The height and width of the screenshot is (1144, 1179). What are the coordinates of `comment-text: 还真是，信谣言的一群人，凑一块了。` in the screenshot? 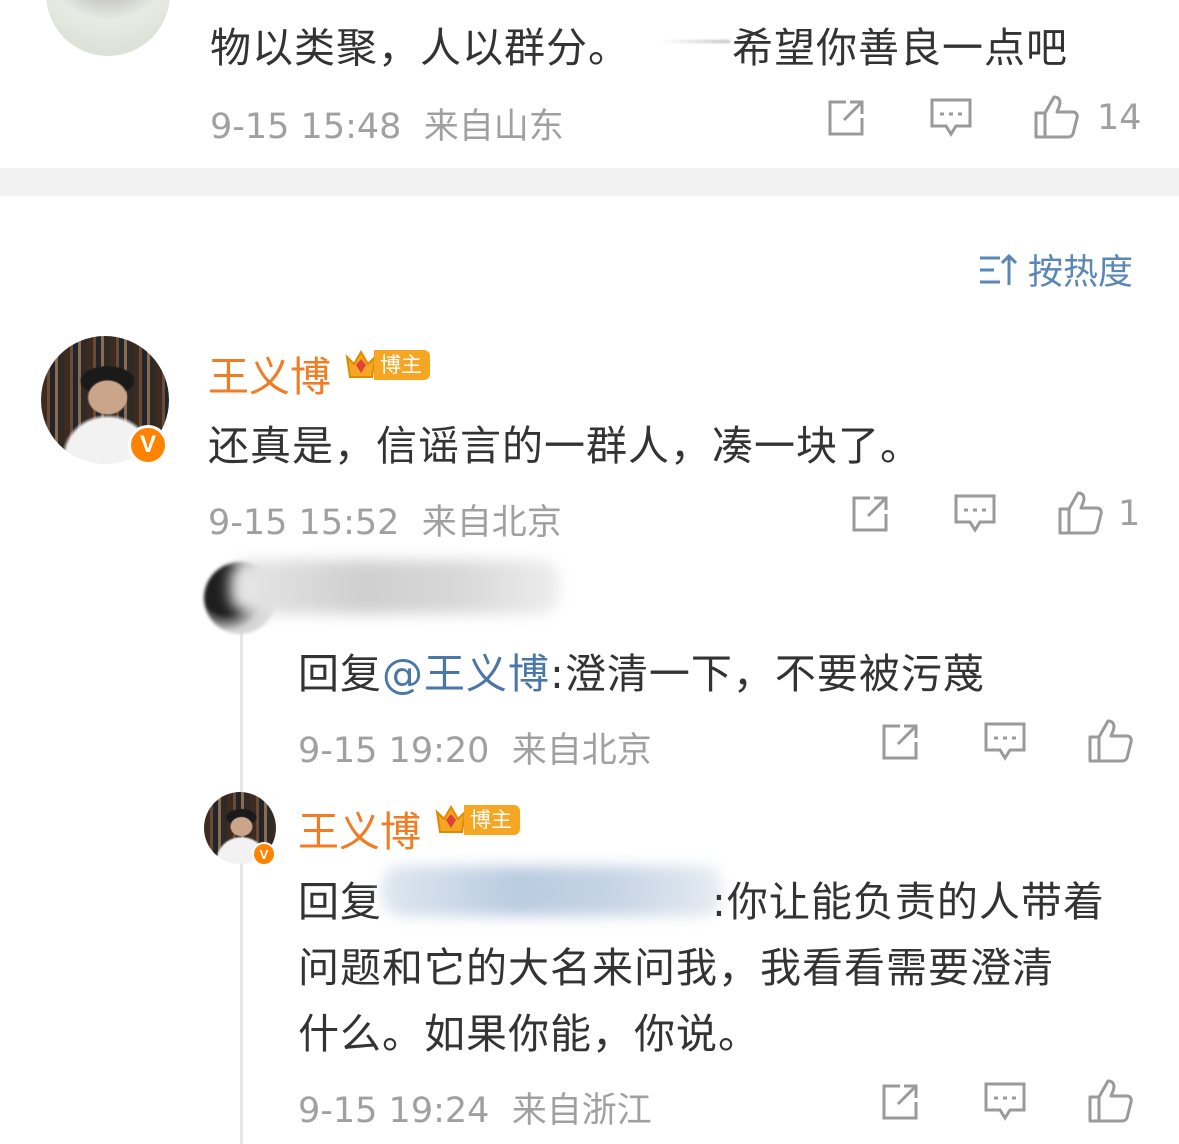 It's located at (565, 446).